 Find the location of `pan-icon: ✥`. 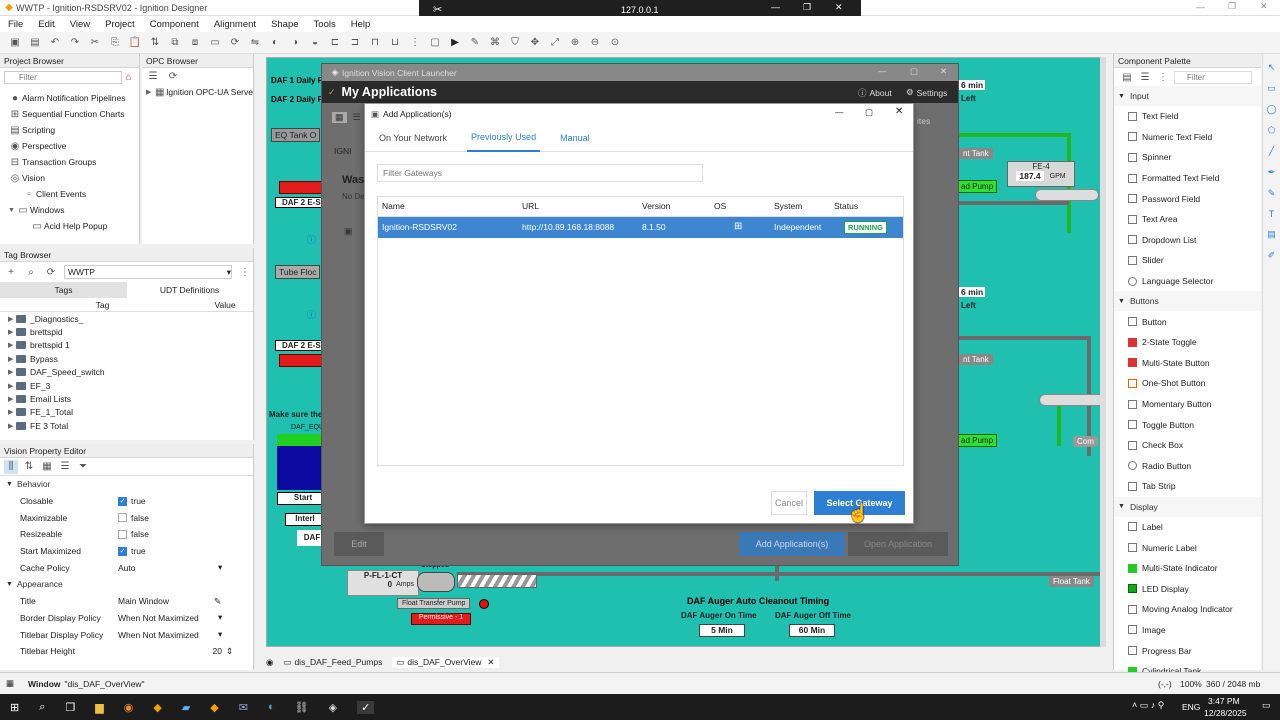

pan-icon: ✥ is located at coordinates (535, 43).